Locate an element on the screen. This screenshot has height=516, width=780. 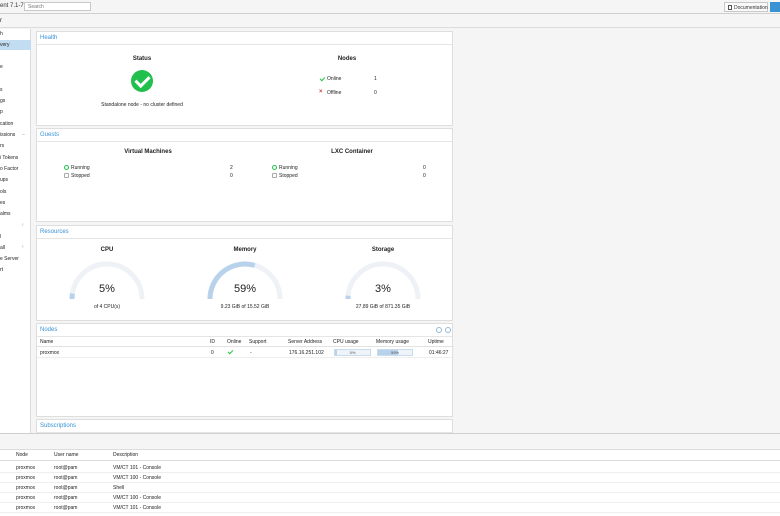
user-menu-button is located at coordinates (775, 7).